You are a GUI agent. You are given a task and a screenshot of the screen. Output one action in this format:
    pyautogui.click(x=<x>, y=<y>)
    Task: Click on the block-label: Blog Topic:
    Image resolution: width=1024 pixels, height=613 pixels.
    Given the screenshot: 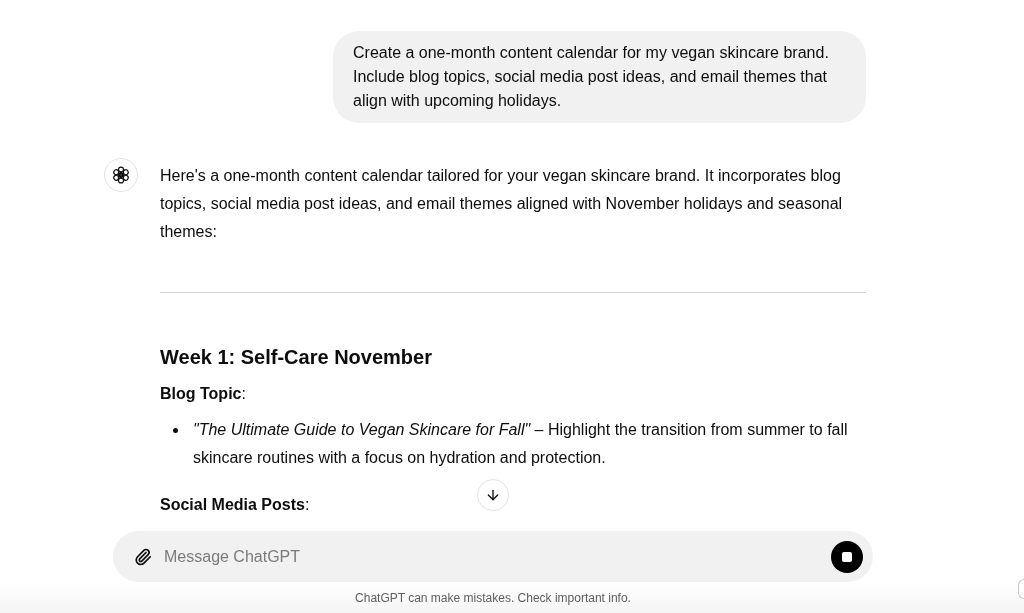 What is the action you would take?
    pyautogui.click(x=203, y=394)
    